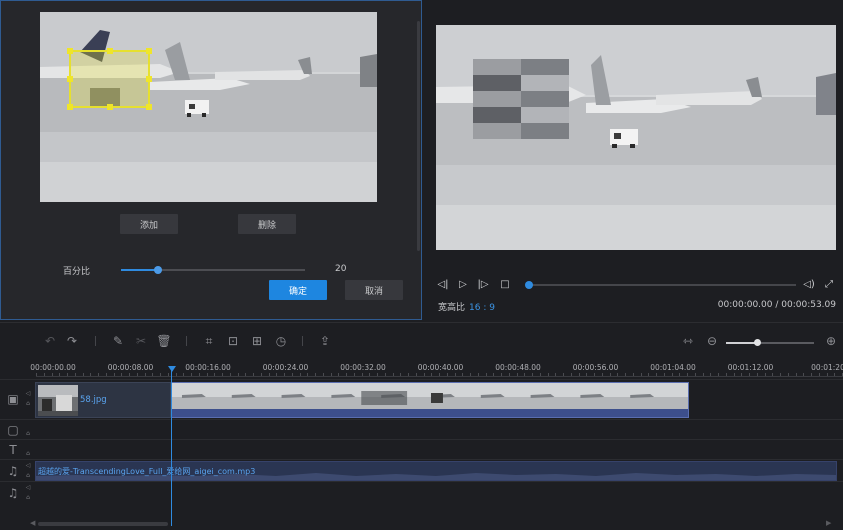  Describe the element at coordinates (828, 523) in the screenshot. I see `scroll-right-icon: ▶` at that location.